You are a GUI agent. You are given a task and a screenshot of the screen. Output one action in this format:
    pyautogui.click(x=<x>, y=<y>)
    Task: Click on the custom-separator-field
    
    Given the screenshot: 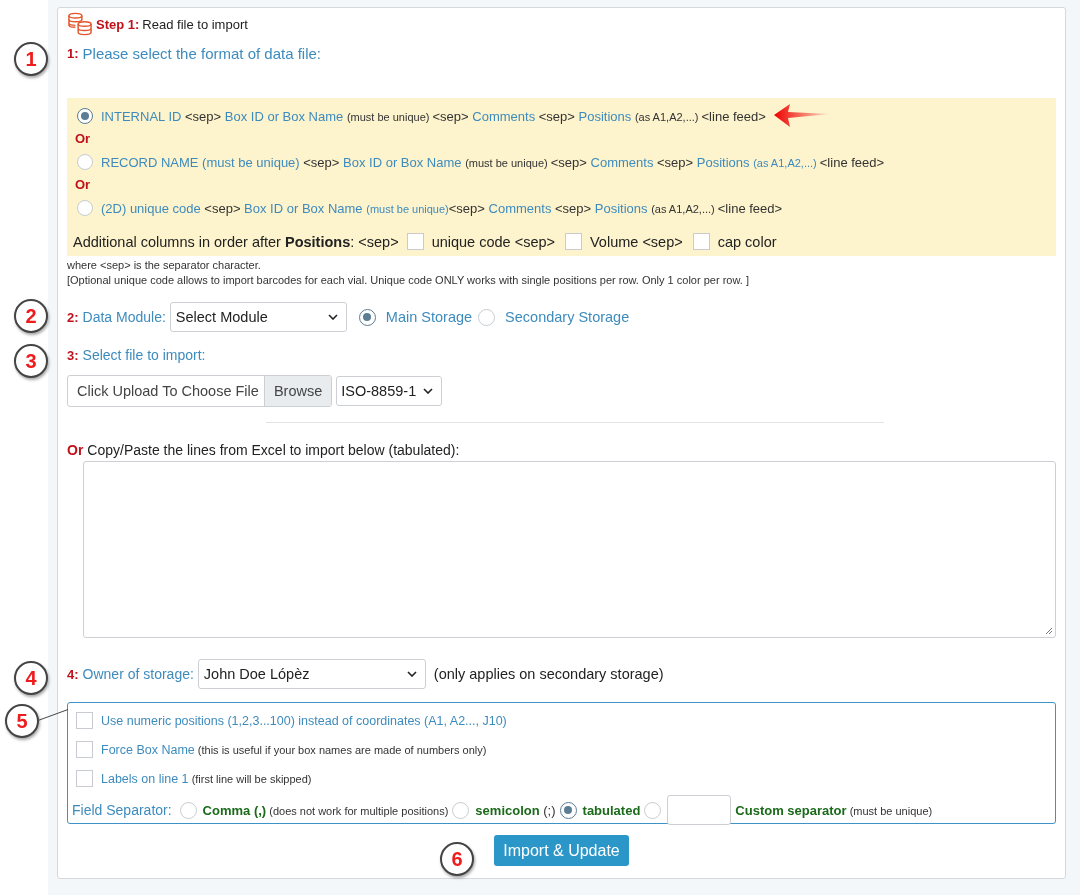 What is the action you would take?
    pyautogui.click(x=699, y=810)
    